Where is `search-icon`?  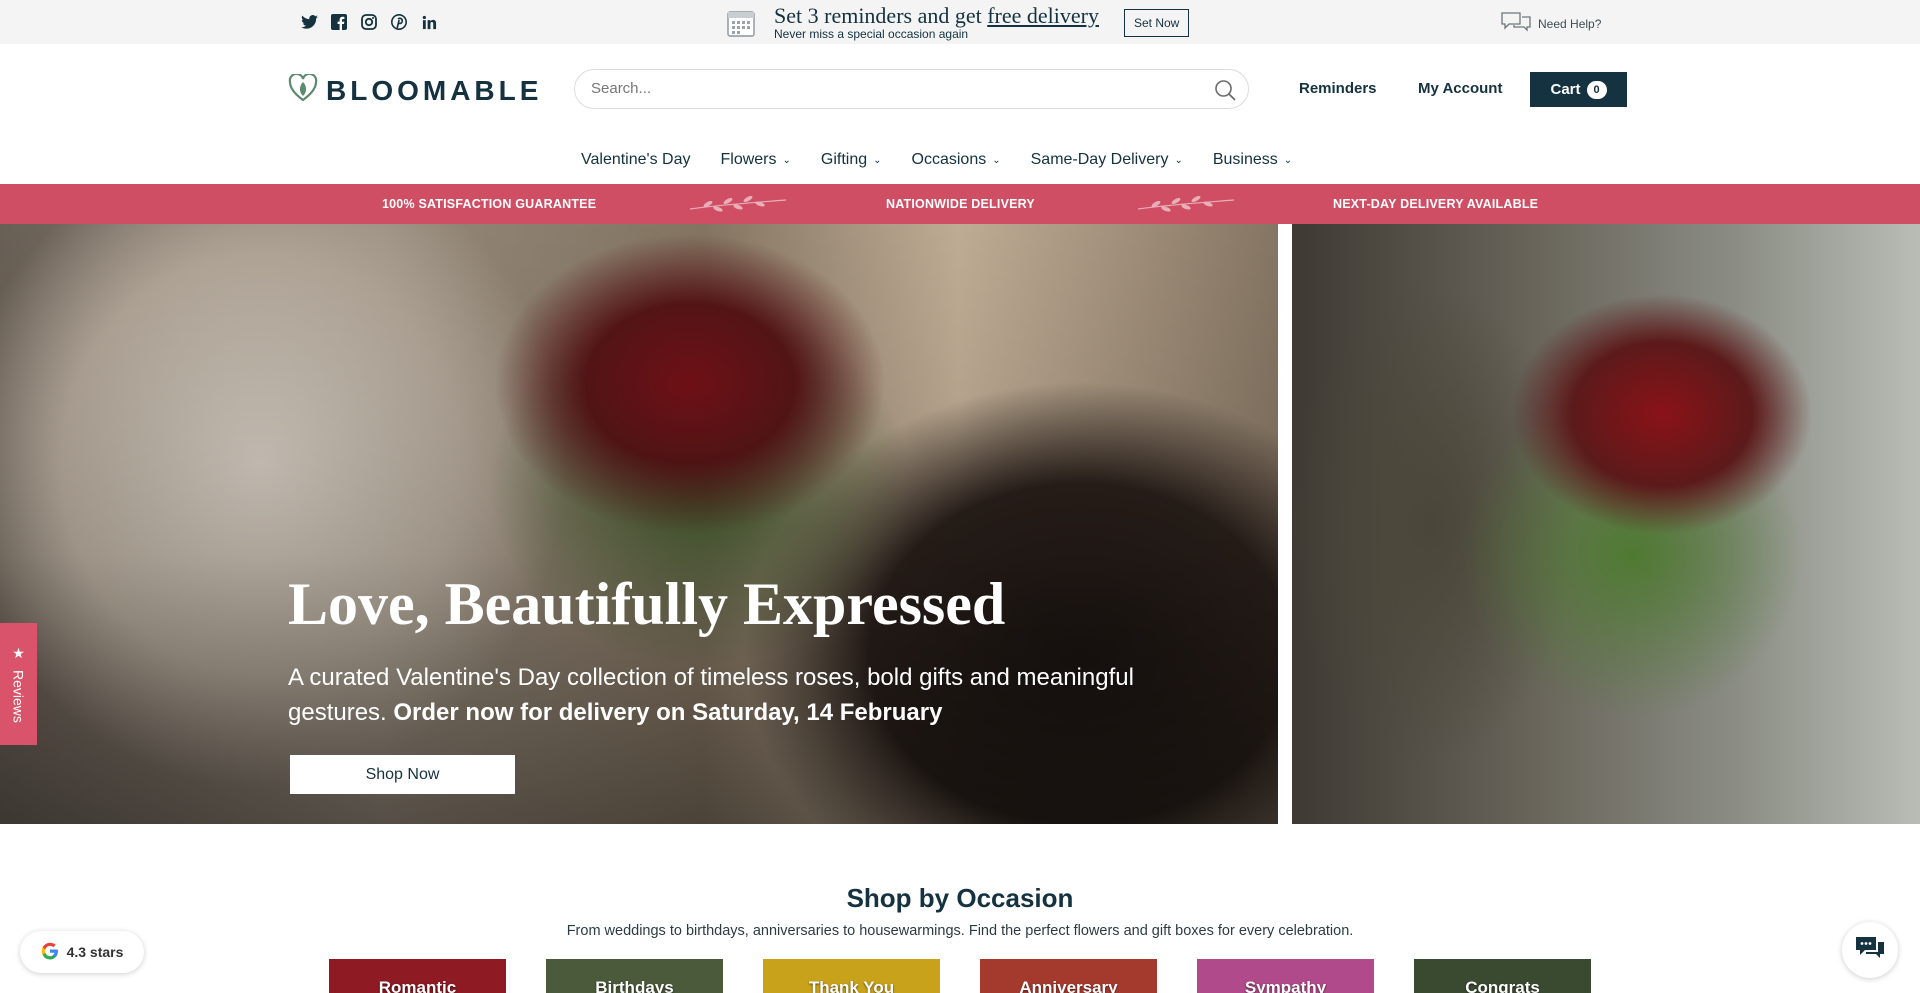 search-icon is located at coordinates (1225, 92).